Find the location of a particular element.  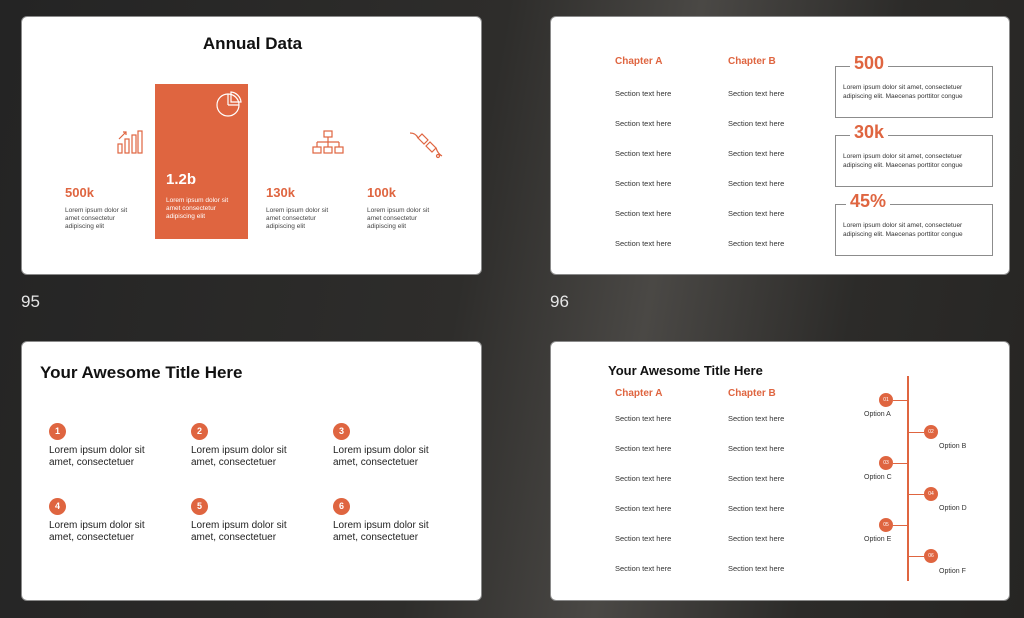

stat-value: 500 is located at coordinates (869, 63).